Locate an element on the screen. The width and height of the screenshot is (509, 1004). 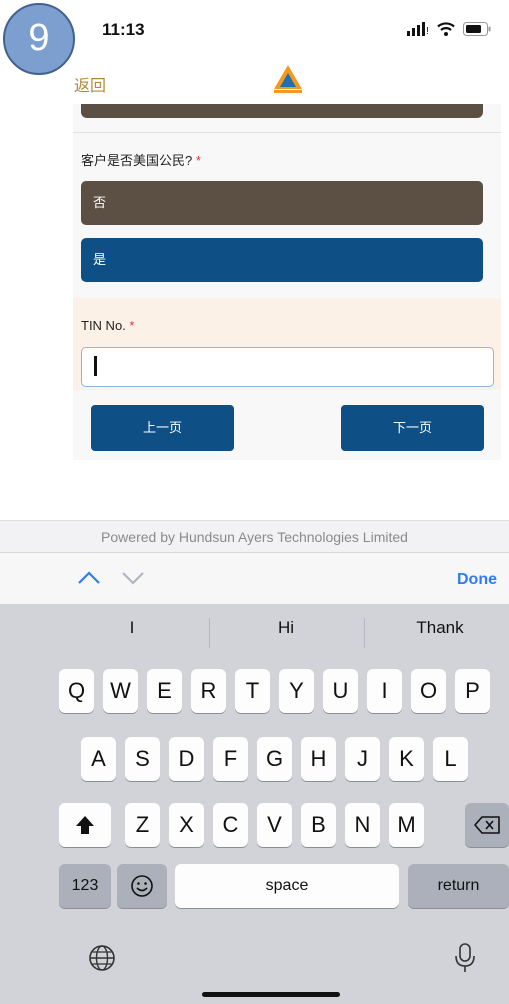
citizenship-question: 客户是否美国公民? * is located at coordinates (141, 159).